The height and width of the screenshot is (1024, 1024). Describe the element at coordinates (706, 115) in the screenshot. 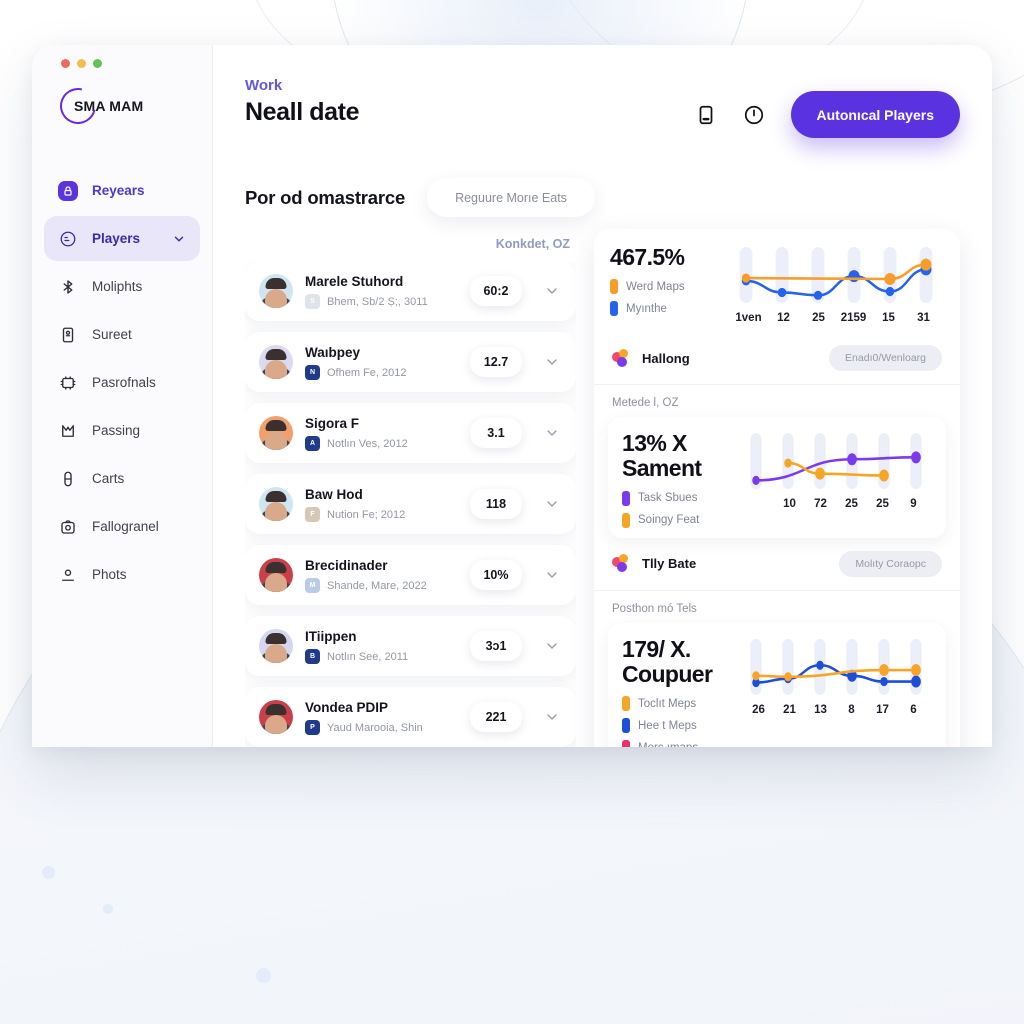

I see `tablet-icon` at that location.